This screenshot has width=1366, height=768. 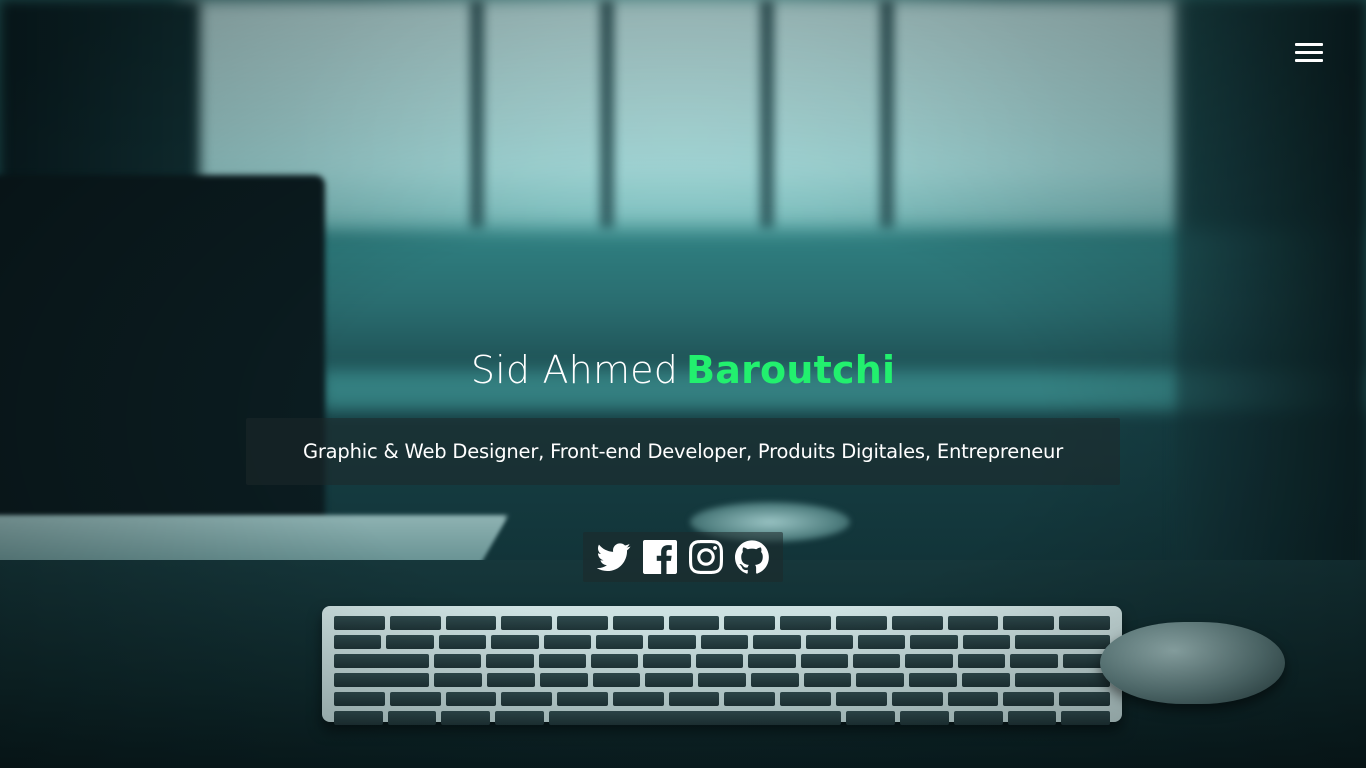 I want to click on social-links, so click(x=683, y=557).